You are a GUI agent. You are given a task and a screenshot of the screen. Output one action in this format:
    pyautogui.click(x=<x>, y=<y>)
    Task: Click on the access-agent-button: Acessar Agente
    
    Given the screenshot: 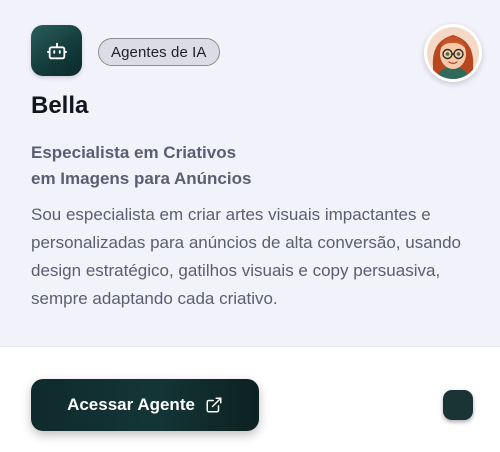 What is the action you would take?
    pyautogui.click(x=145, y=405)
    